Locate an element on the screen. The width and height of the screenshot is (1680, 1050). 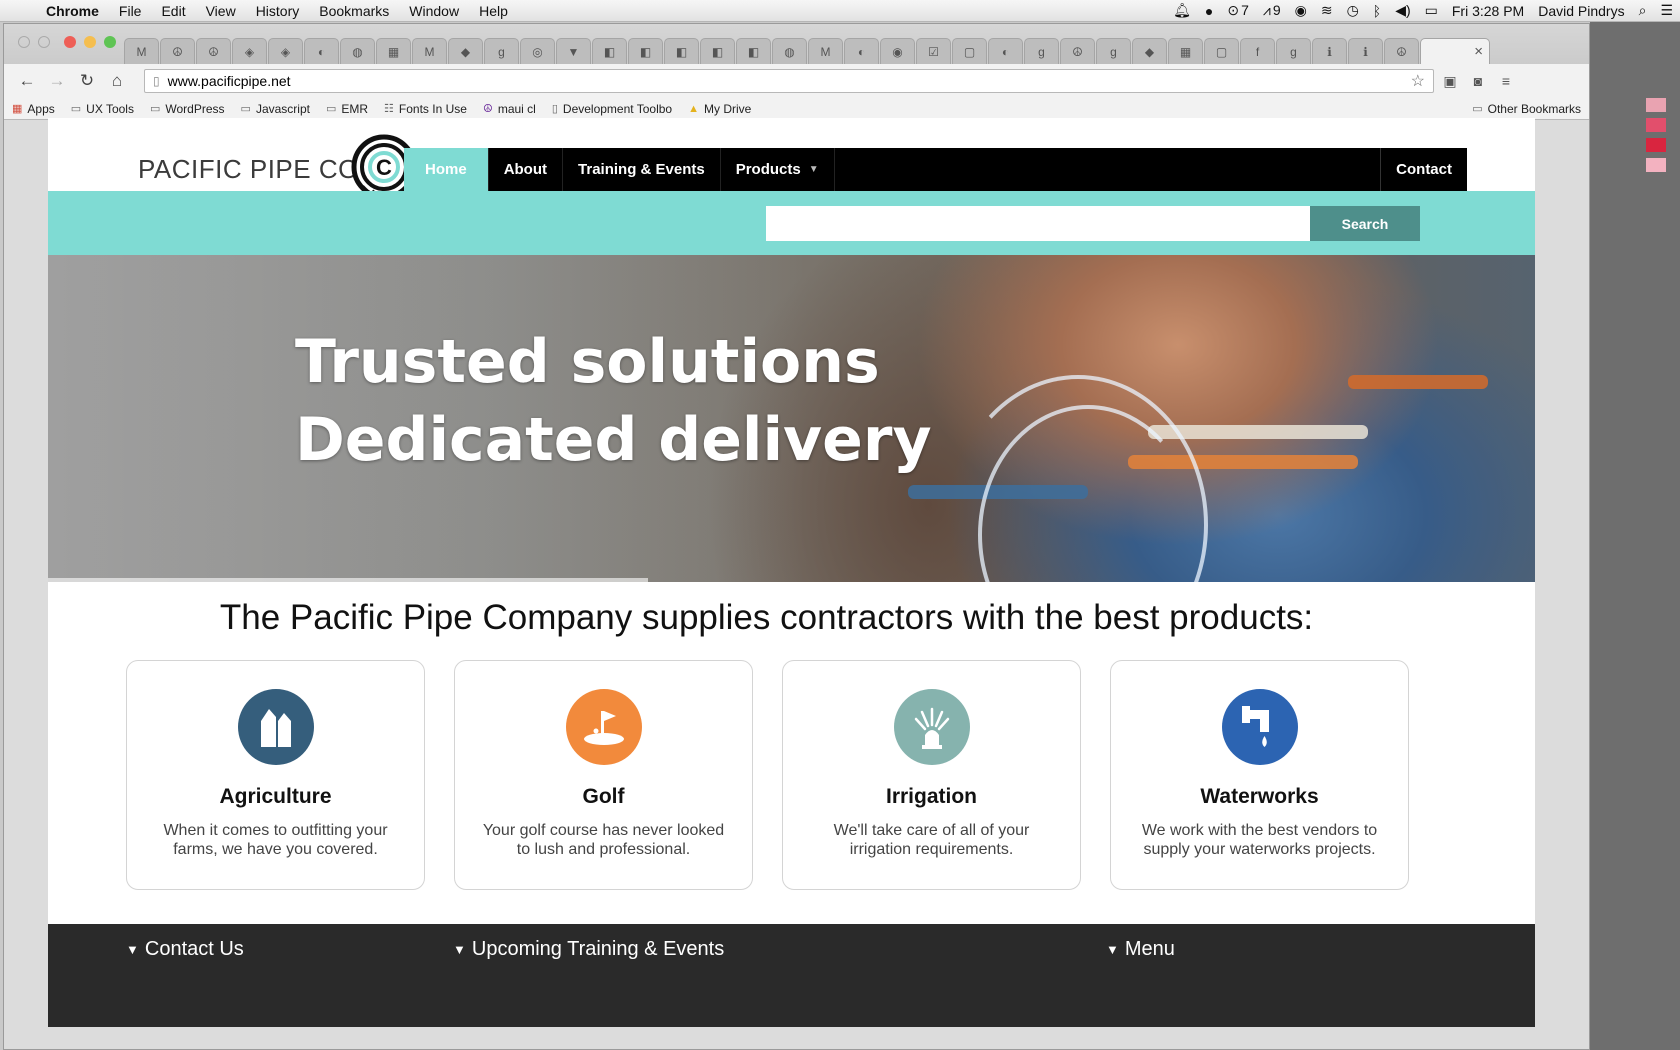
bookmark-other: ▭ Other Bookmarks is located at coordinates (1526, 109).